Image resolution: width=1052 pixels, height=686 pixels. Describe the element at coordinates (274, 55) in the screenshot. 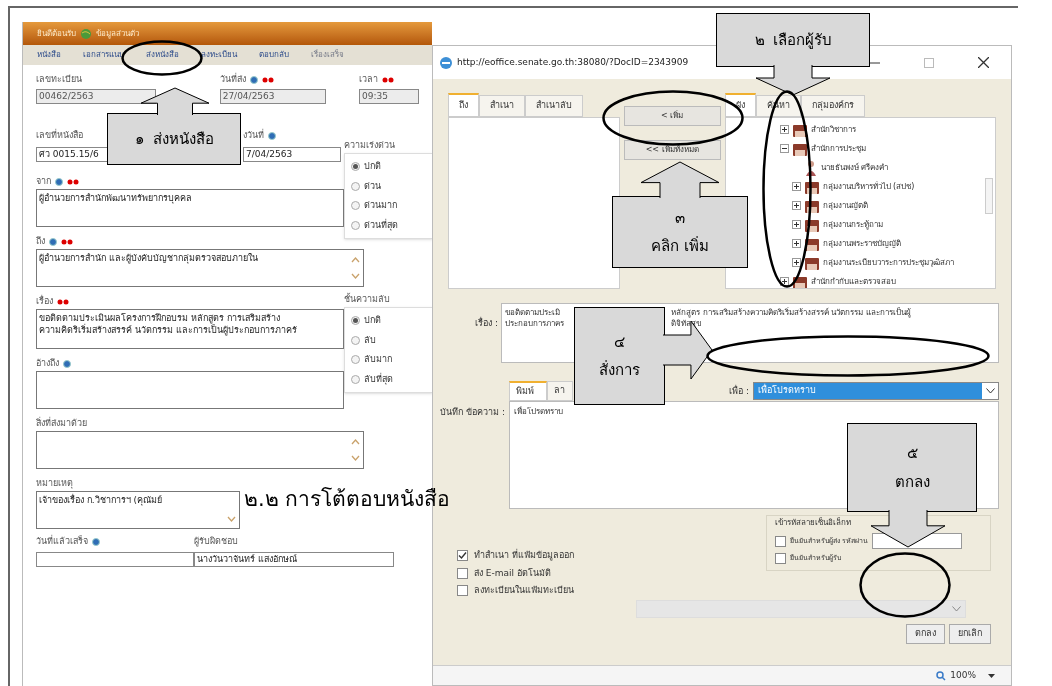

I see `nav-link: ตอบกลับ` at that location.